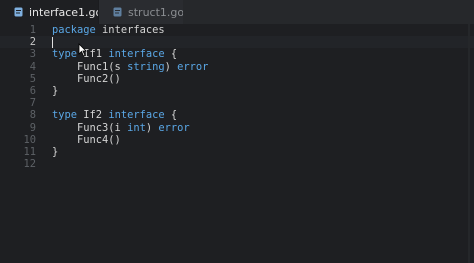  I want to click on code-line: 12, so click(237, 164).